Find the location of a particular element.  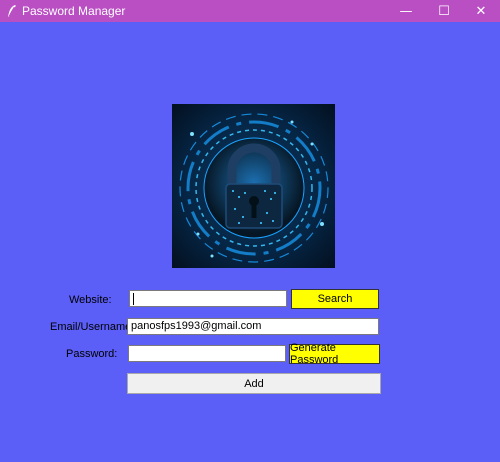

password-label: Password: is located at coordinates (92, 354).